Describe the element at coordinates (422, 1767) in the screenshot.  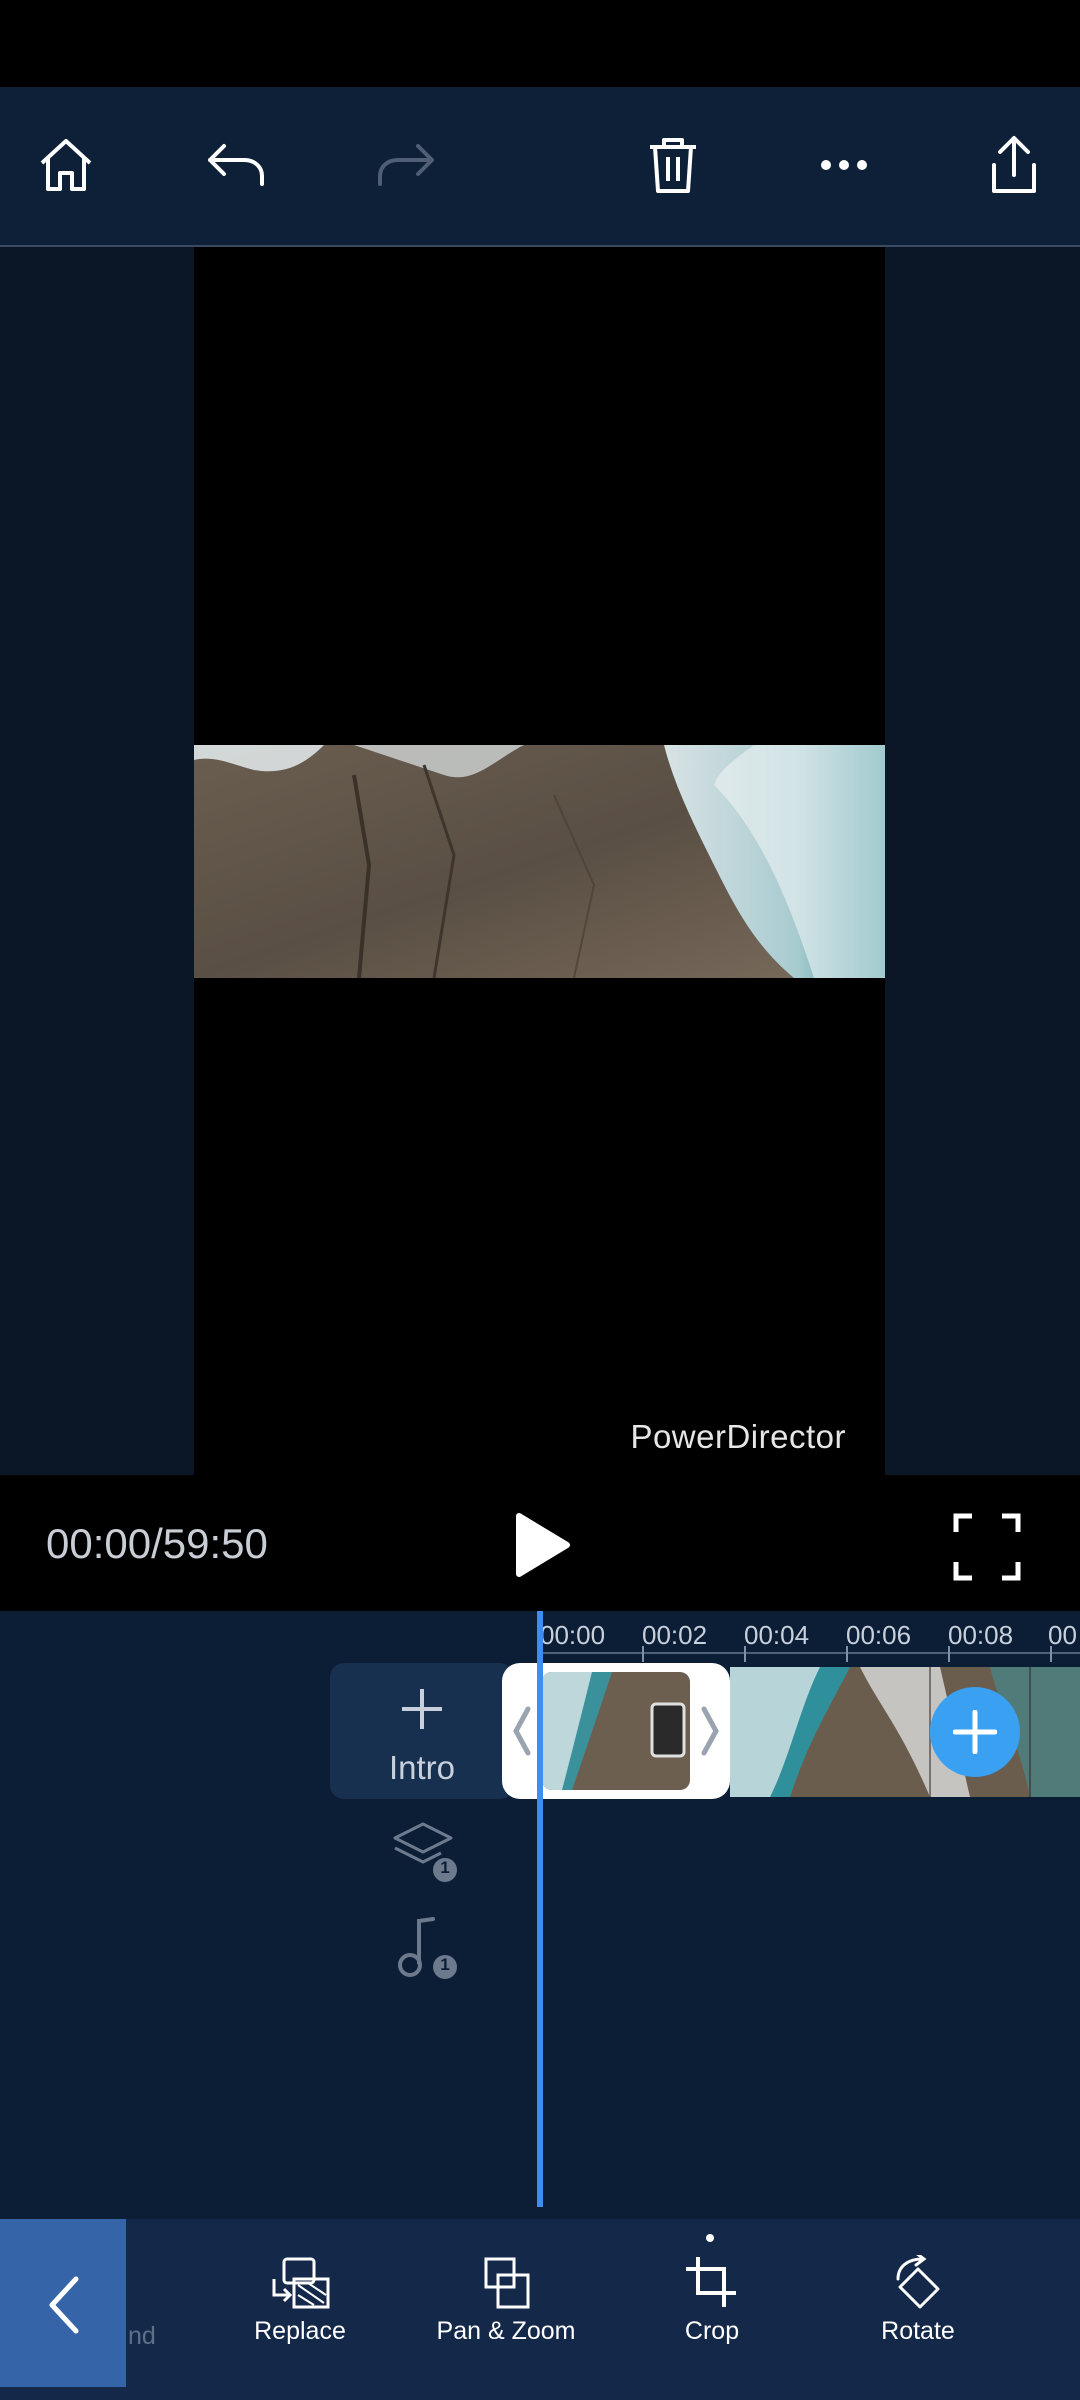
I see `intro-label: Intro` at that location.